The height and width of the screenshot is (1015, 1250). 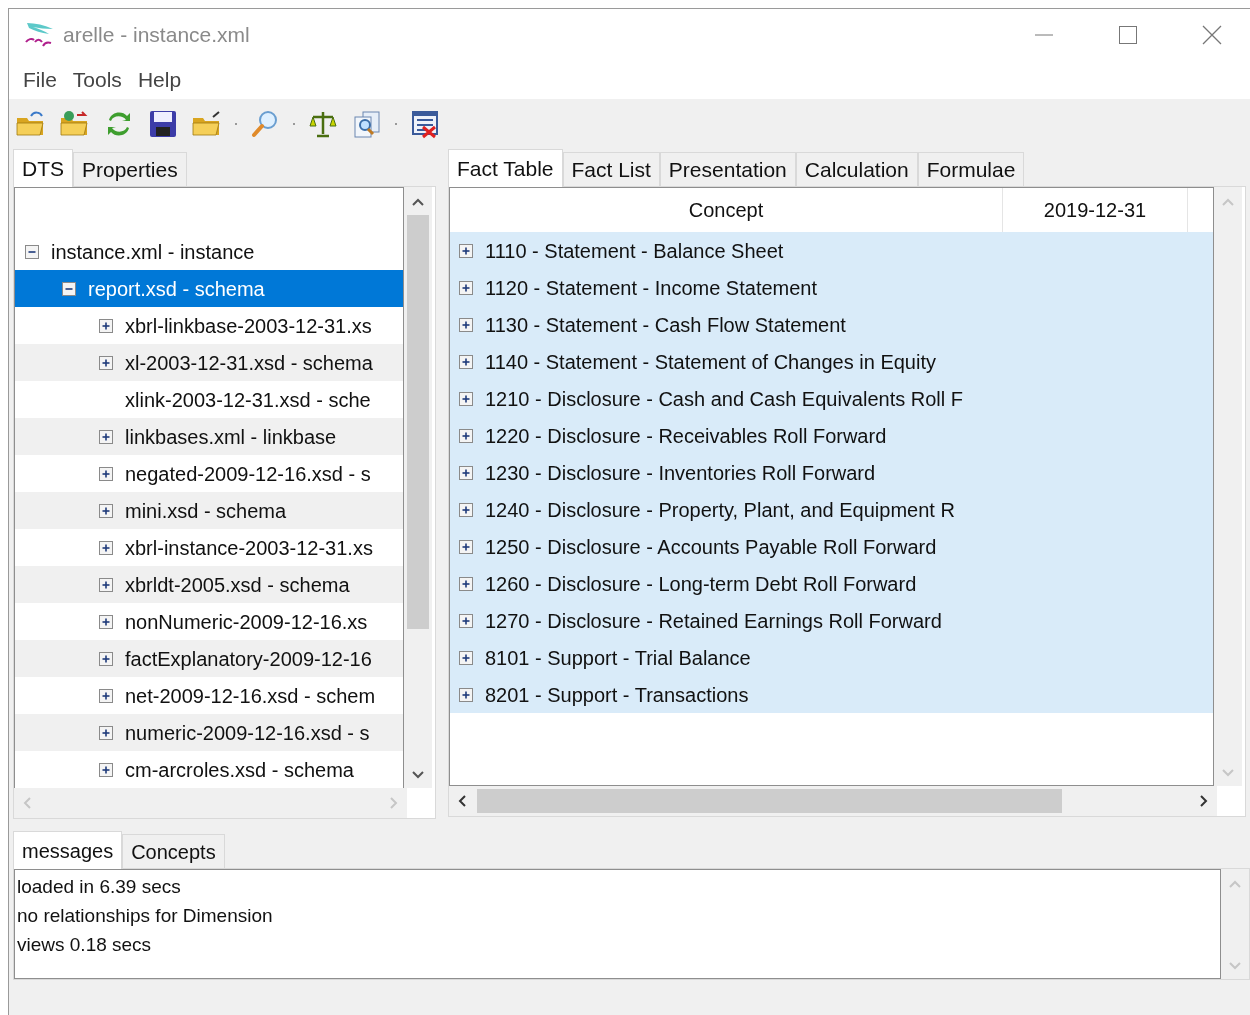 I want to click on table-row: 1230 - Disclosure - Inventories Roll Forward, so click(x=831, y=472).